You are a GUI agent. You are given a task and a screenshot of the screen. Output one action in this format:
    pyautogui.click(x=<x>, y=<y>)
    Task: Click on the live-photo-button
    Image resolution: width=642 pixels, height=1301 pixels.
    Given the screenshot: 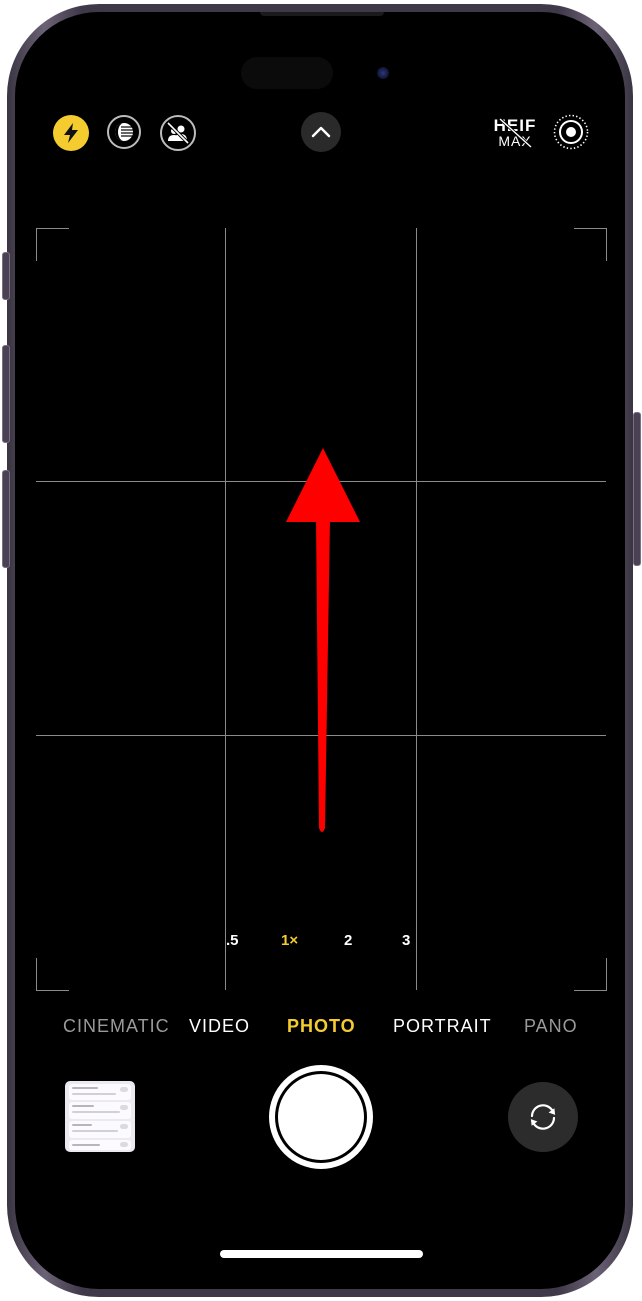 What is the action you would take?
    pyautogui.click(x=571, y=132)
    